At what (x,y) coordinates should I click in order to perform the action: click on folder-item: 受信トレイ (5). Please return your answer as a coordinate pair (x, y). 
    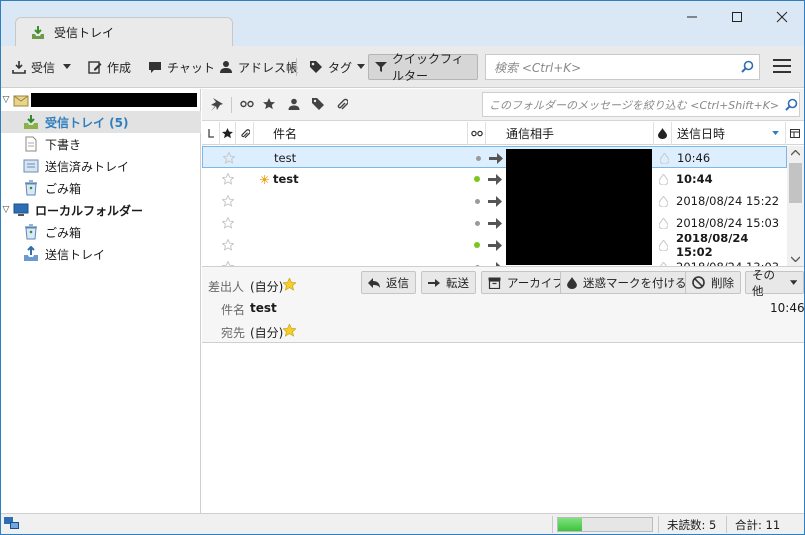
    Looking at the image, I should click on (101, 122).